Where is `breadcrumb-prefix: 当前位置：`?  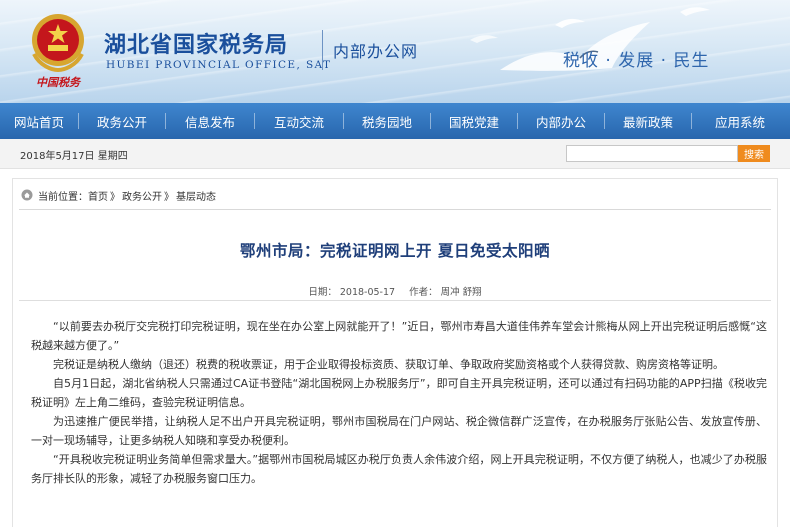 breadcrumb-prefix: 当前位置： is located at coordinates (63, 197).